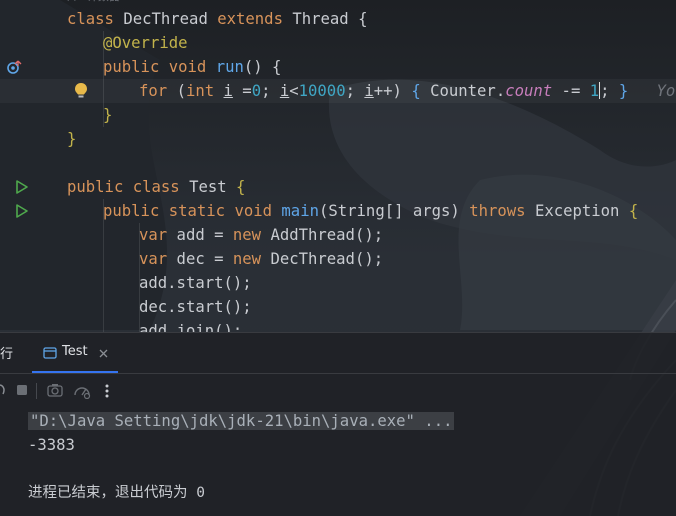 The width and height of the screenshot is (676, 516). Describe the element at coordinates (191, 327) in the screenshot. I see `code-line: add.join();` at that location.